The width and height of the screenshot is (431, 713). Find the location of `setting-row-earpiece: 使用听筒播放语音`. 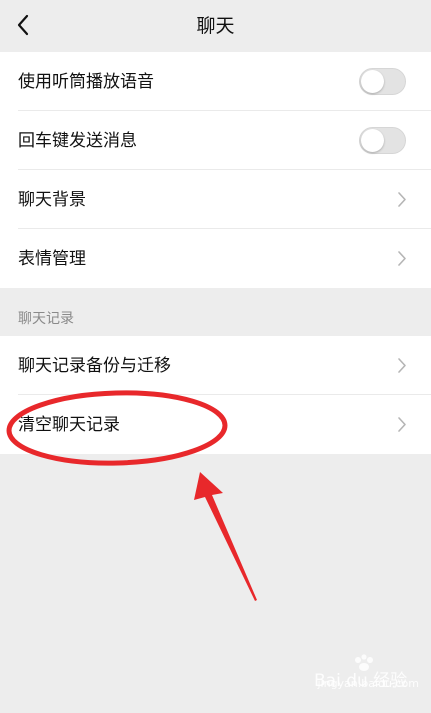

setting-row-earpiece: 使用听筒播放语音 is located at coordinates (215, 81).